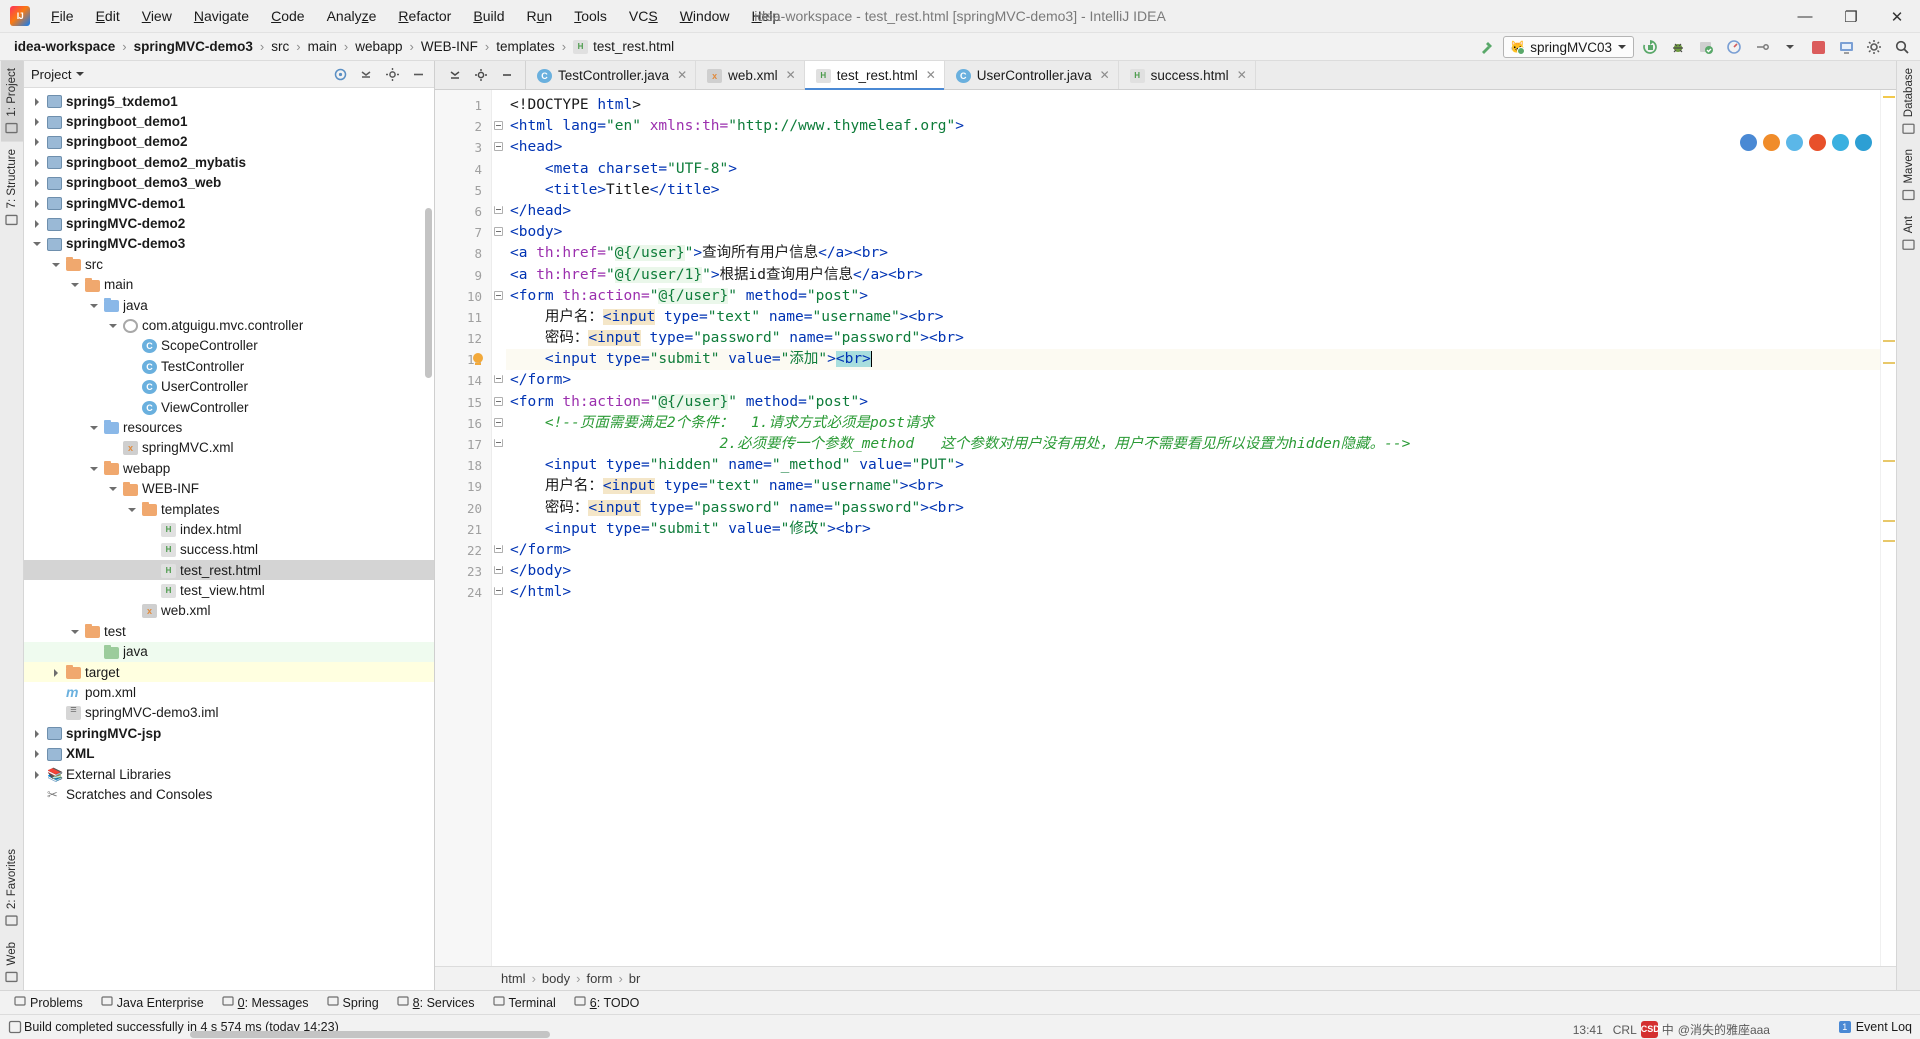 This screenshot has height=1039, width=1920. What do you see at coordinates (1193, 423) in the screenshot?
I see `code-line: <!--页面需要满足2个条件： 1.请求方式必须是post请求` at bounding box center [1193, 423].